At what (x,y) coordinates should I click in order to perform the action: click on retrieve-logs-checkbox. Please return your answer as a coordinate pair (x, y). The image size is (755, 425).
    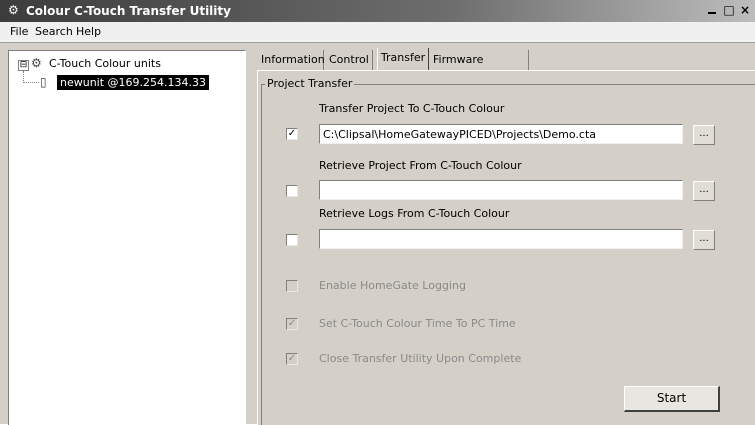
    Looking at the image, I should click on (292, 240).